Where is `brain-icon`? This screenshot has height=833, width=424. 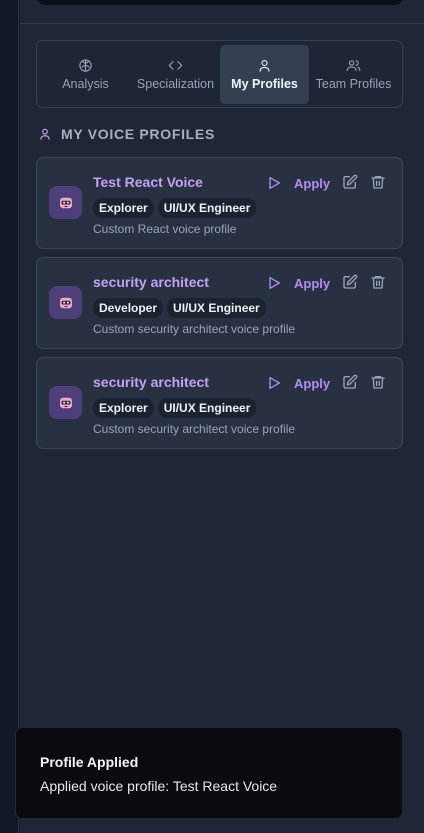 brain-icon is located at coordinates (85, 65).